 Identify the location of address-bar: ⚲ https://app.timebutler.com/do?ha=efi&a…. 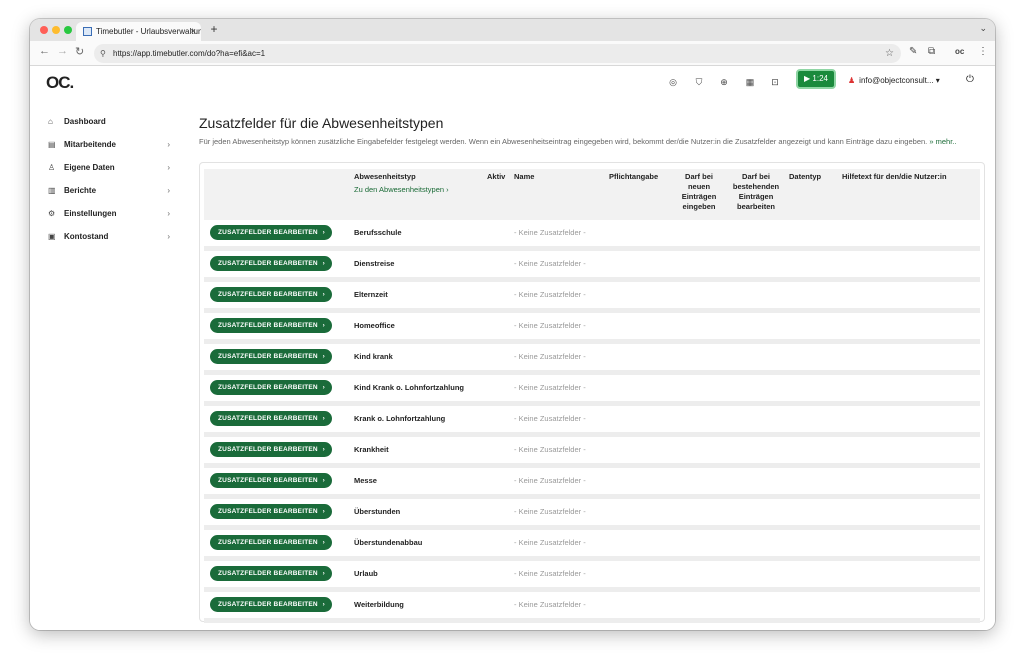
(497, 53).